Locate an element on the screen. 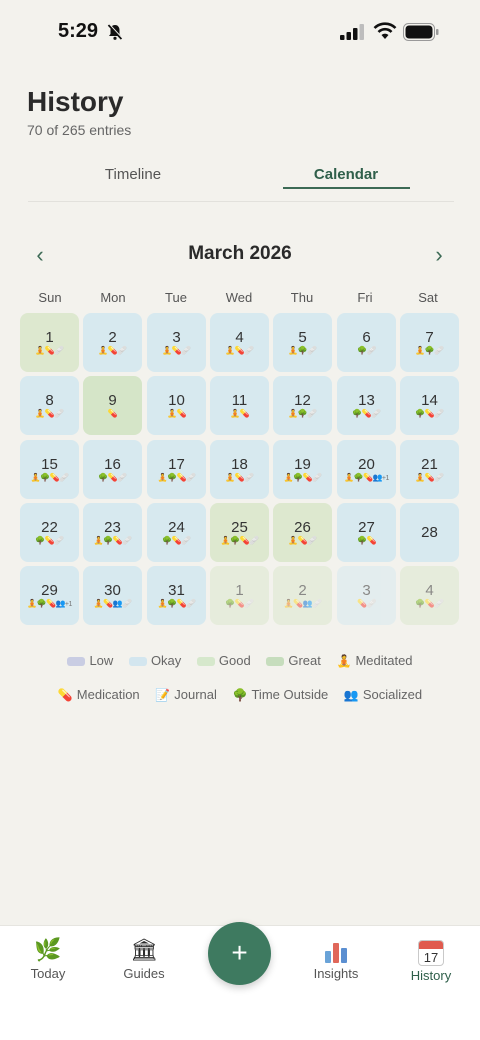  day-activity-icons: 🧘🌳💊🩹 is located at coordinates (176, 478).